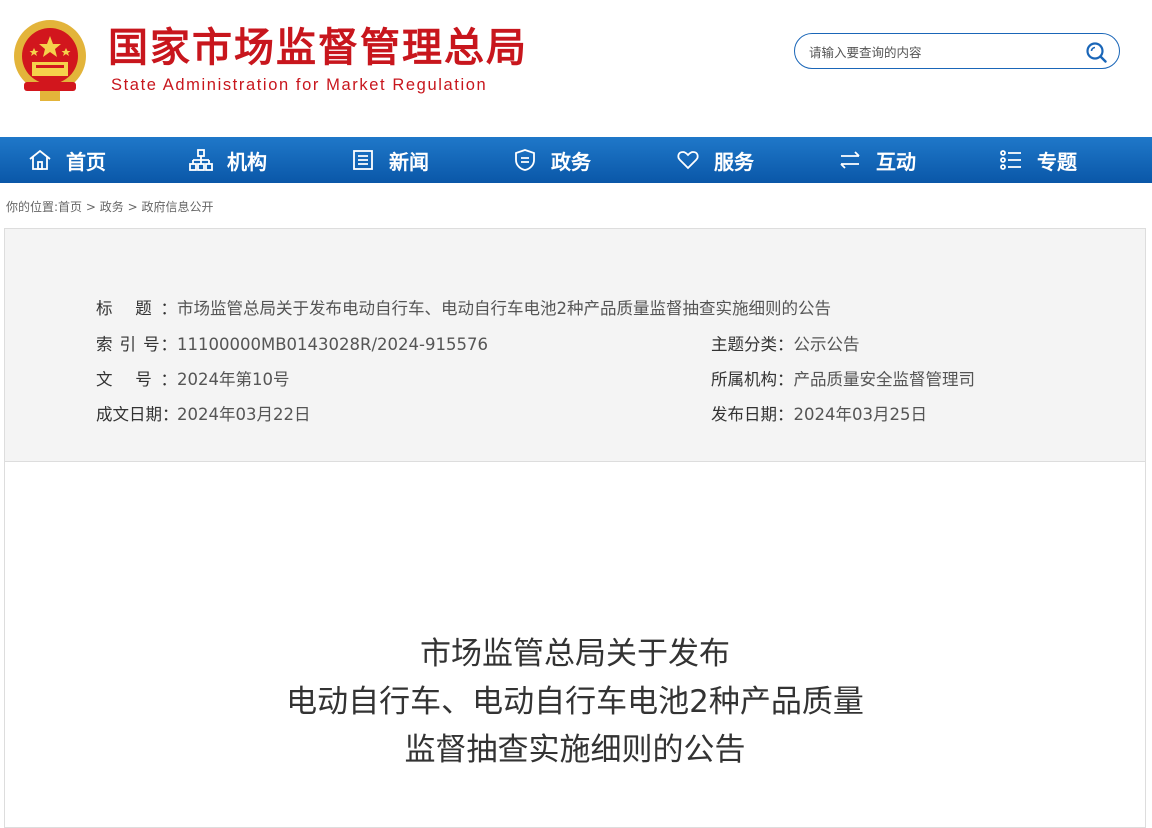 The width and height of the screenshot is (1152, 828). Describe the element at coordinates (860, 414) in the screenshot. I see `meta-published-value: 2024年03月25日` at that location.